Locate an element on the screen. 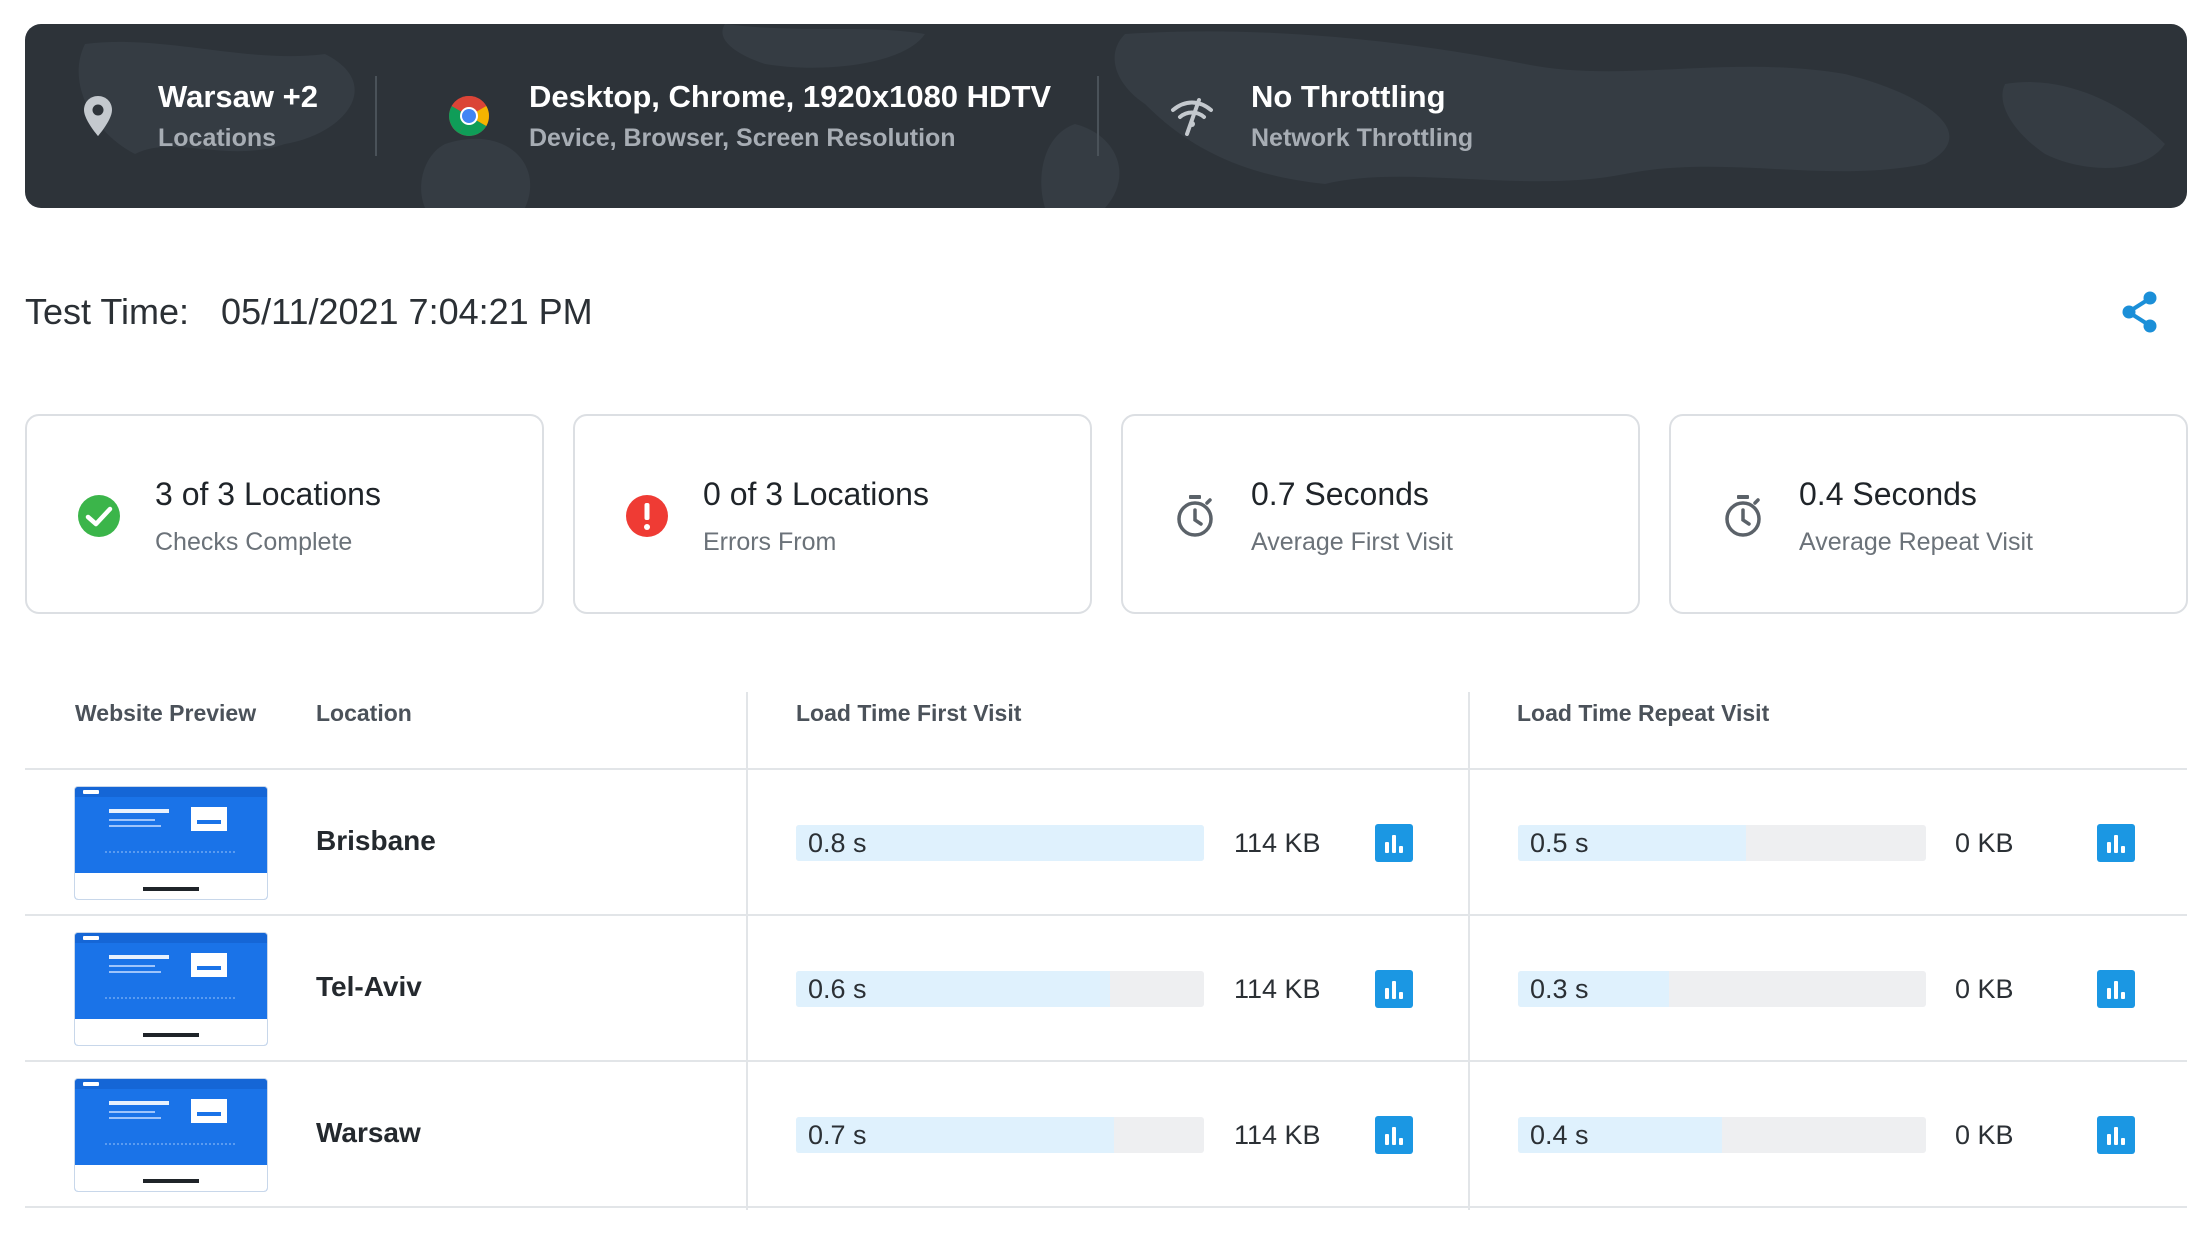 The height and width of the screenshot is (1246, 2212). locations-summary: Warsaw +2 Locations is located at coordinates (196, 116).